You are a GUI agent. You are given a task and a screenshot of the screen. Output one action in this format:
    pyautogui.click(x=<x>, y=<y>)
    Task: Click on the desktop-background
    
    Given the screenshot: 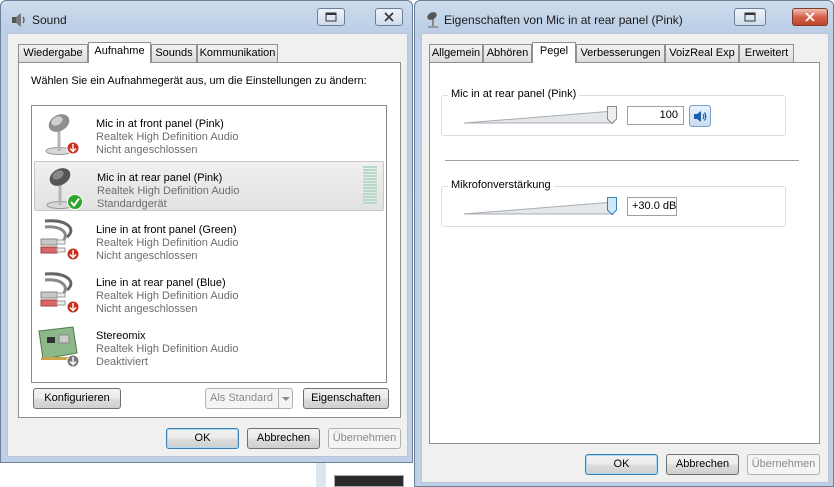 What is the action you would take?
    pyautogui.click(x=207, y=475)
    